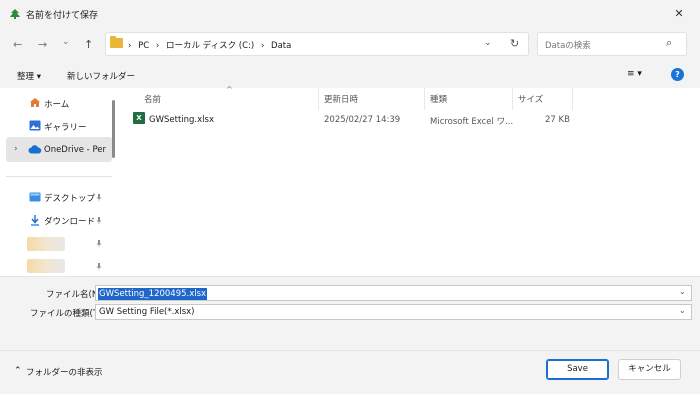 Image resolution: width=700 pixels, height=394 pixels. Describe the element at coordinates (152, 99) in the screenshot. I see `column-header-name: 名前` at that location.